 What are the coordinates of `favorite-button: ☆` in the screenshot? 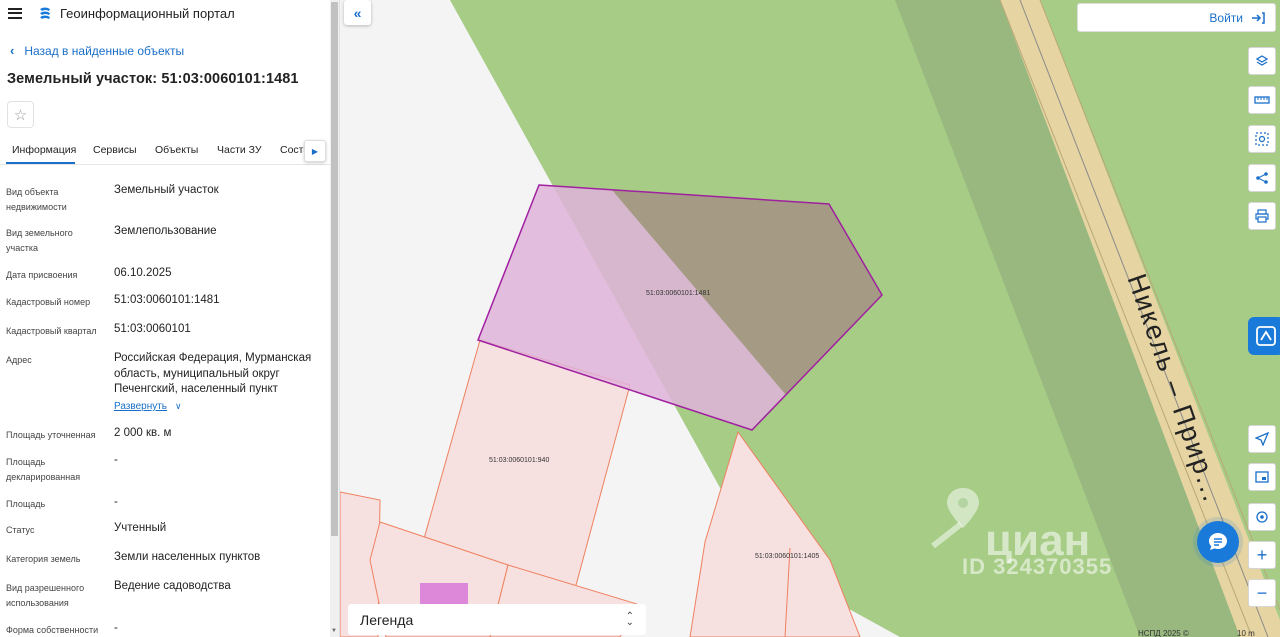 It's located at (20, 114).